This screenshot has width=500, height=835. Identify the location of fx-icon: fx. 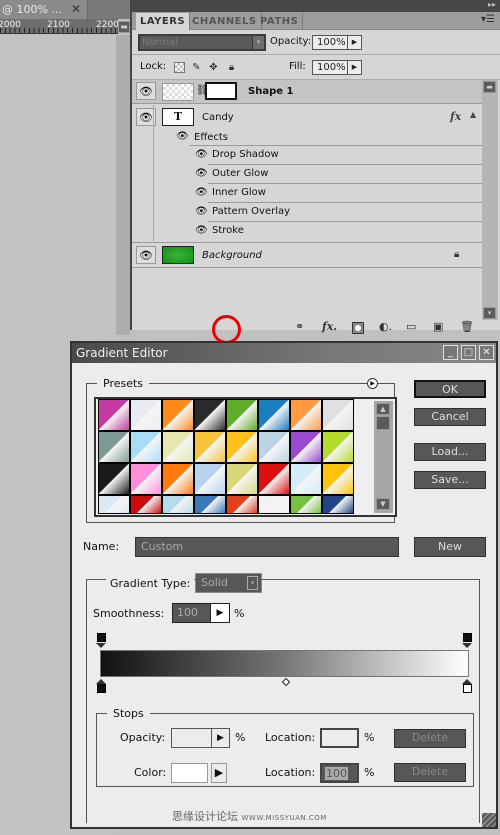
(455, 116).